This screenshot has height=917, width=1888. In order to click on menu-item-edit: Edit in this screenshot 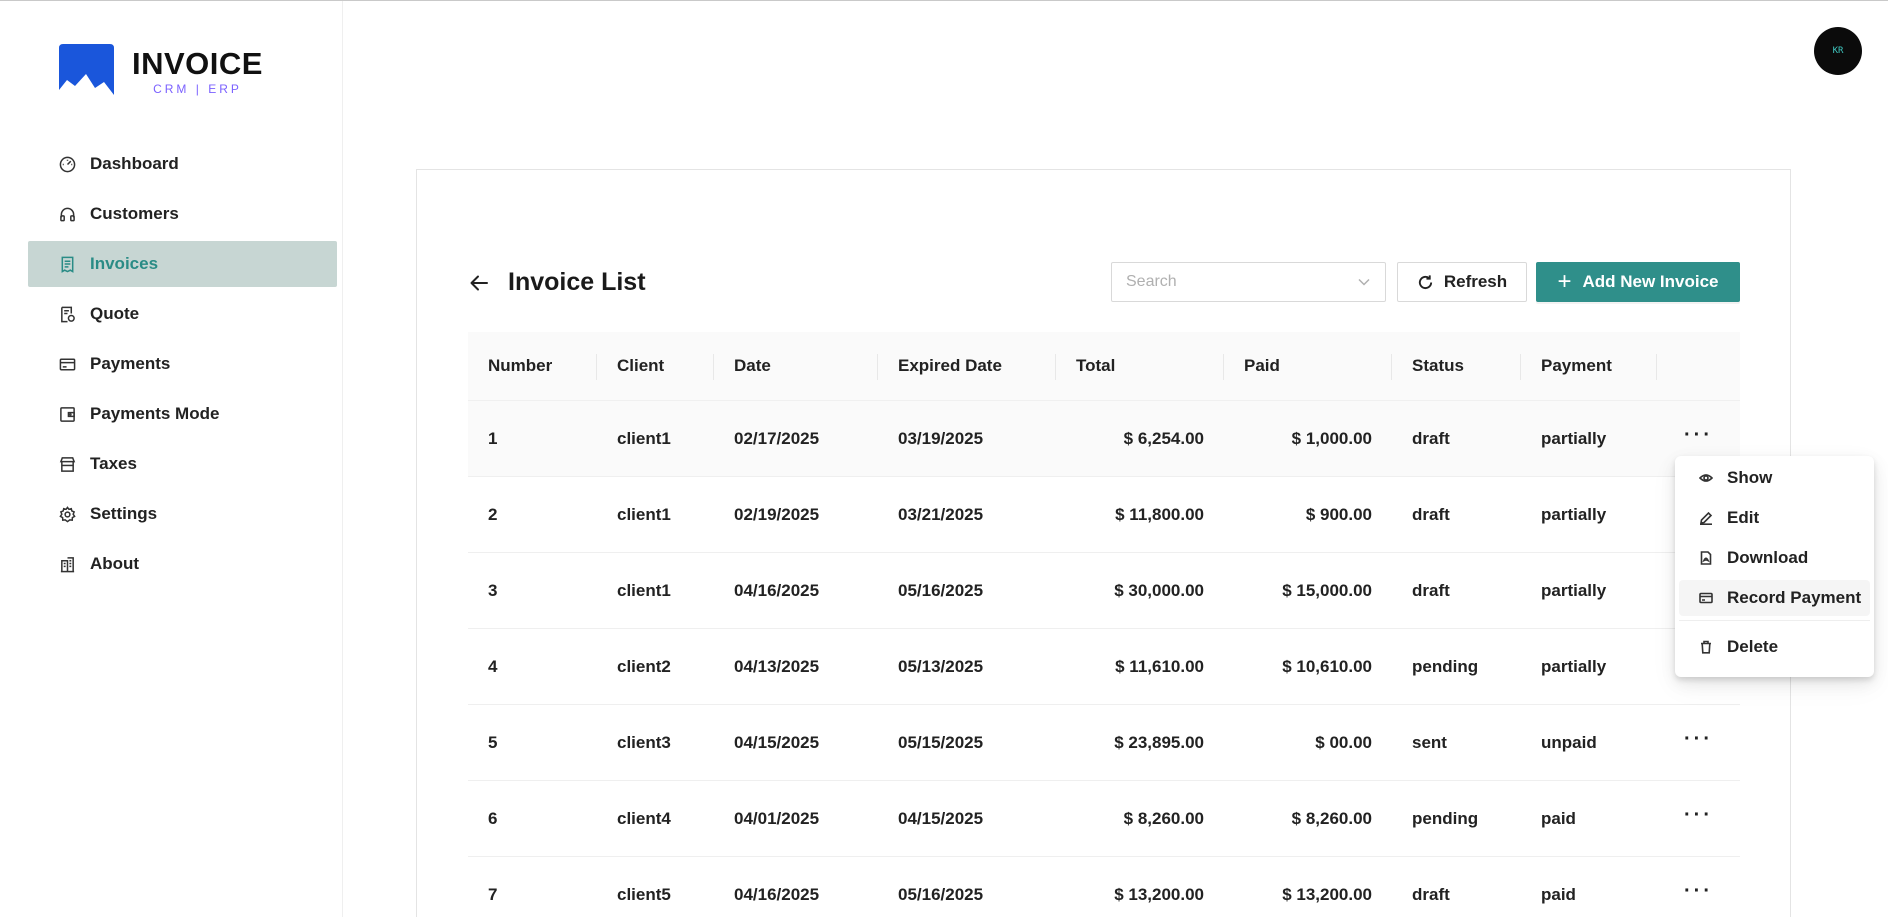, I will do `click(1774, 518)`.